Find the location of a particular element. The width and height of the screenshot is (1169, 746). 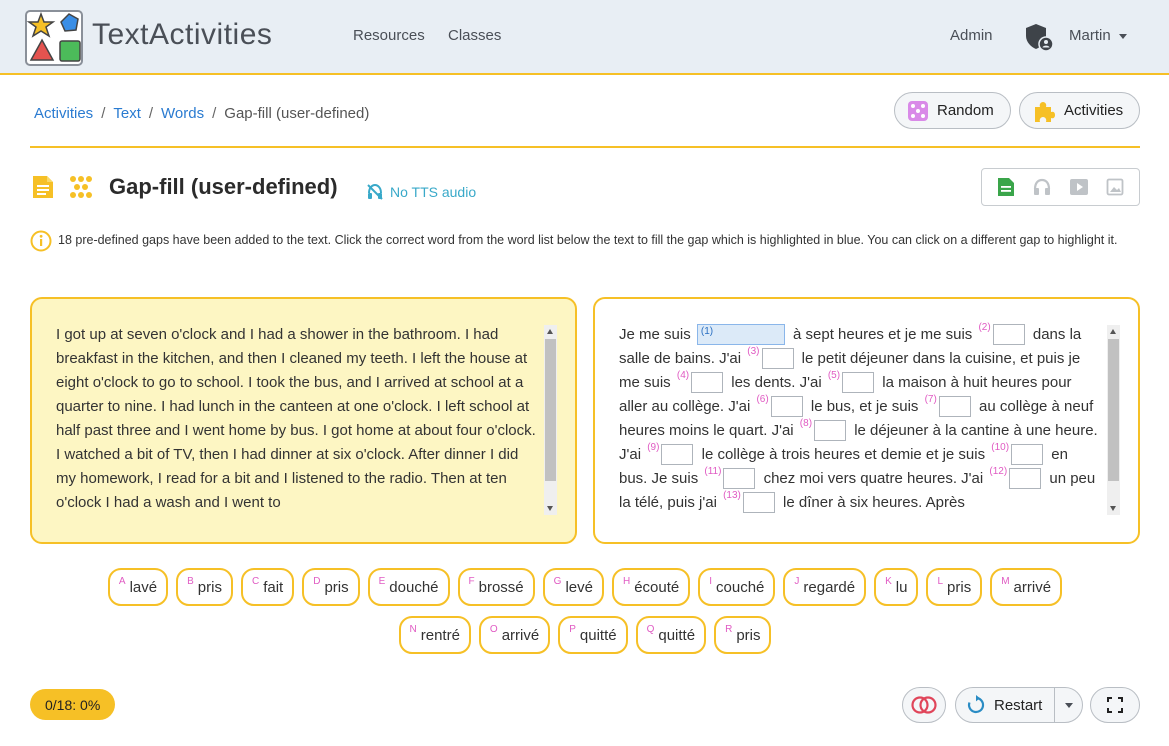

breadcrumb-current: Gap-fill (user-defined) is located at coordinates (297, 113).